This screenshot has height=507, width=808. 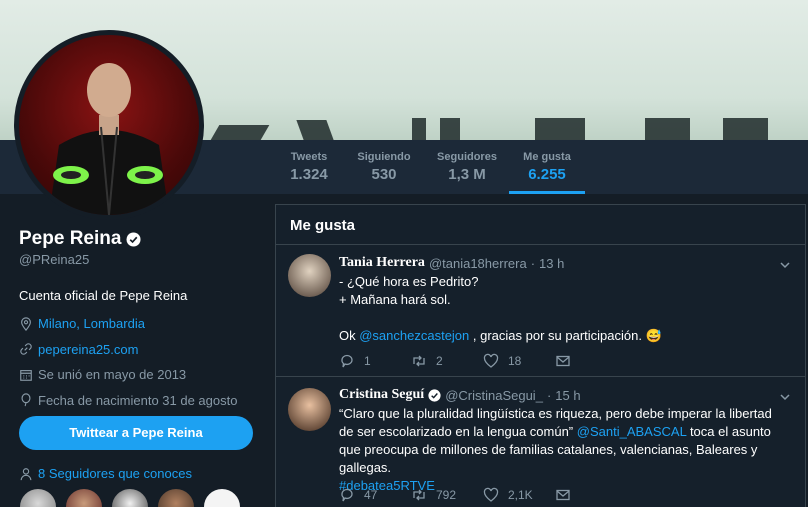 What do you see at coordinates (371, 495) in the screenshot?
I see `reply-count: 47` at bounding box center [371, 495].